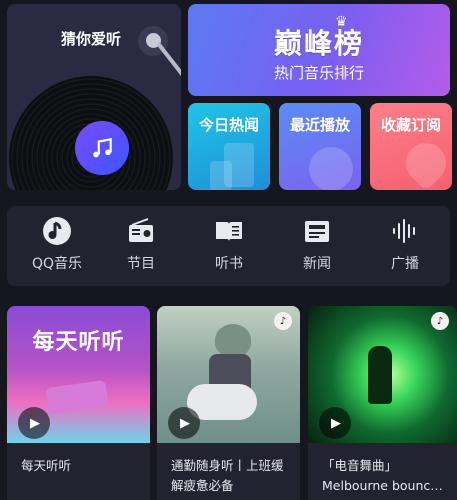 This screenshot has width=457, height=500. I want to click on guess-you-like-card: 猜你爱听, so click(94, 97).